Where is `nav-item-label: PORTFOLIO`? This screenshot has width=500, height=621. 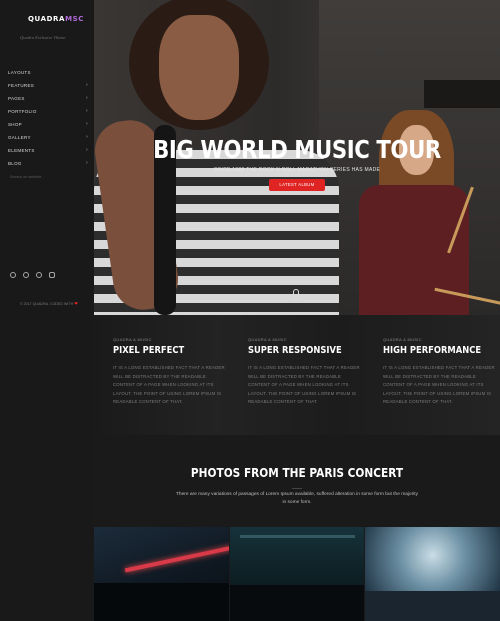 nav-item-label: PORTFOLIO is located at coordinates (22, 111).